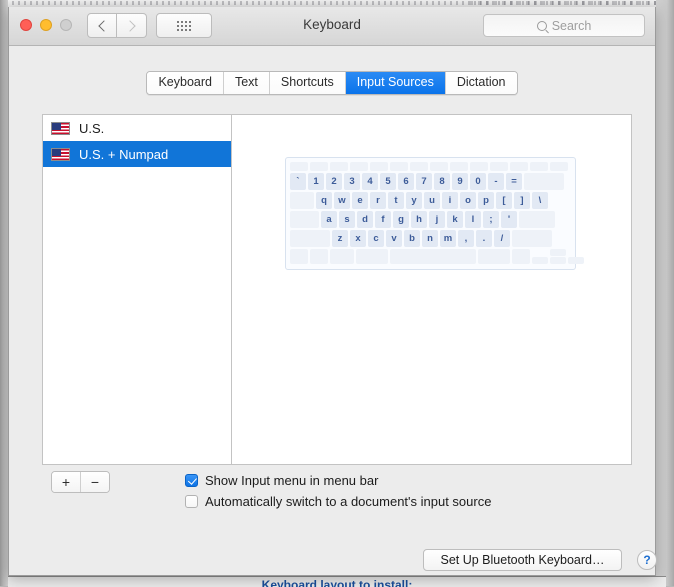 The image size is (674, 587). What do you see at coordinates (455, 219) in the screenshot?
I see `key-k: k` at bounding box center [455, 219].